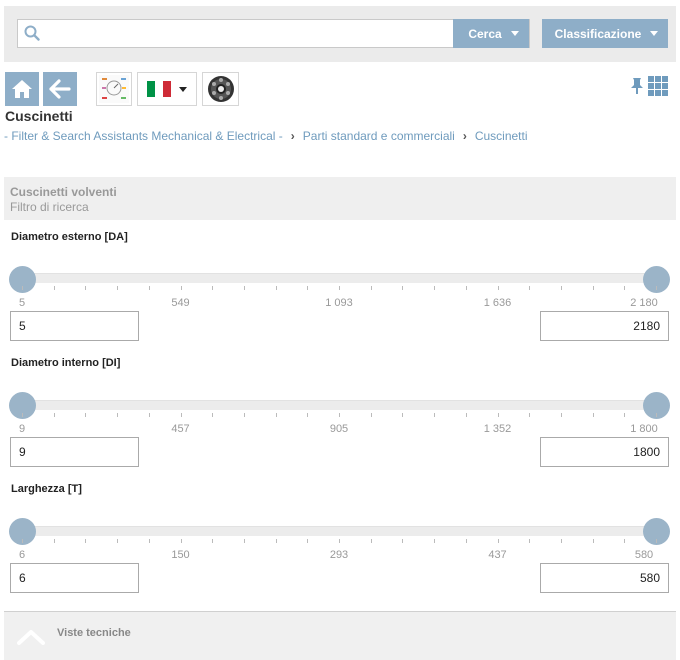 The image size is (680, 660). Describe the element at coordinates (637, 86) in the screenshot. I see `pin-icon` at that location.